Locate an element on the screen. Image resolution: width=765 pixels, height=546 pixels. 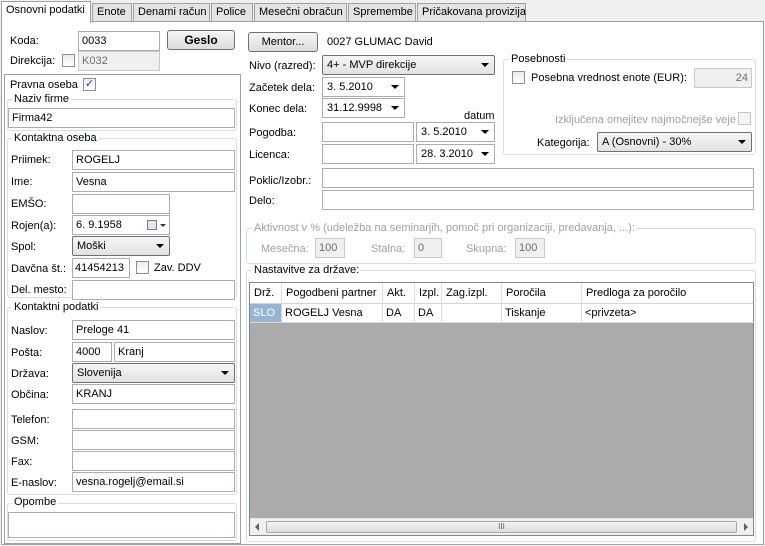
calendar-icon is located at coordinates (152, 225).